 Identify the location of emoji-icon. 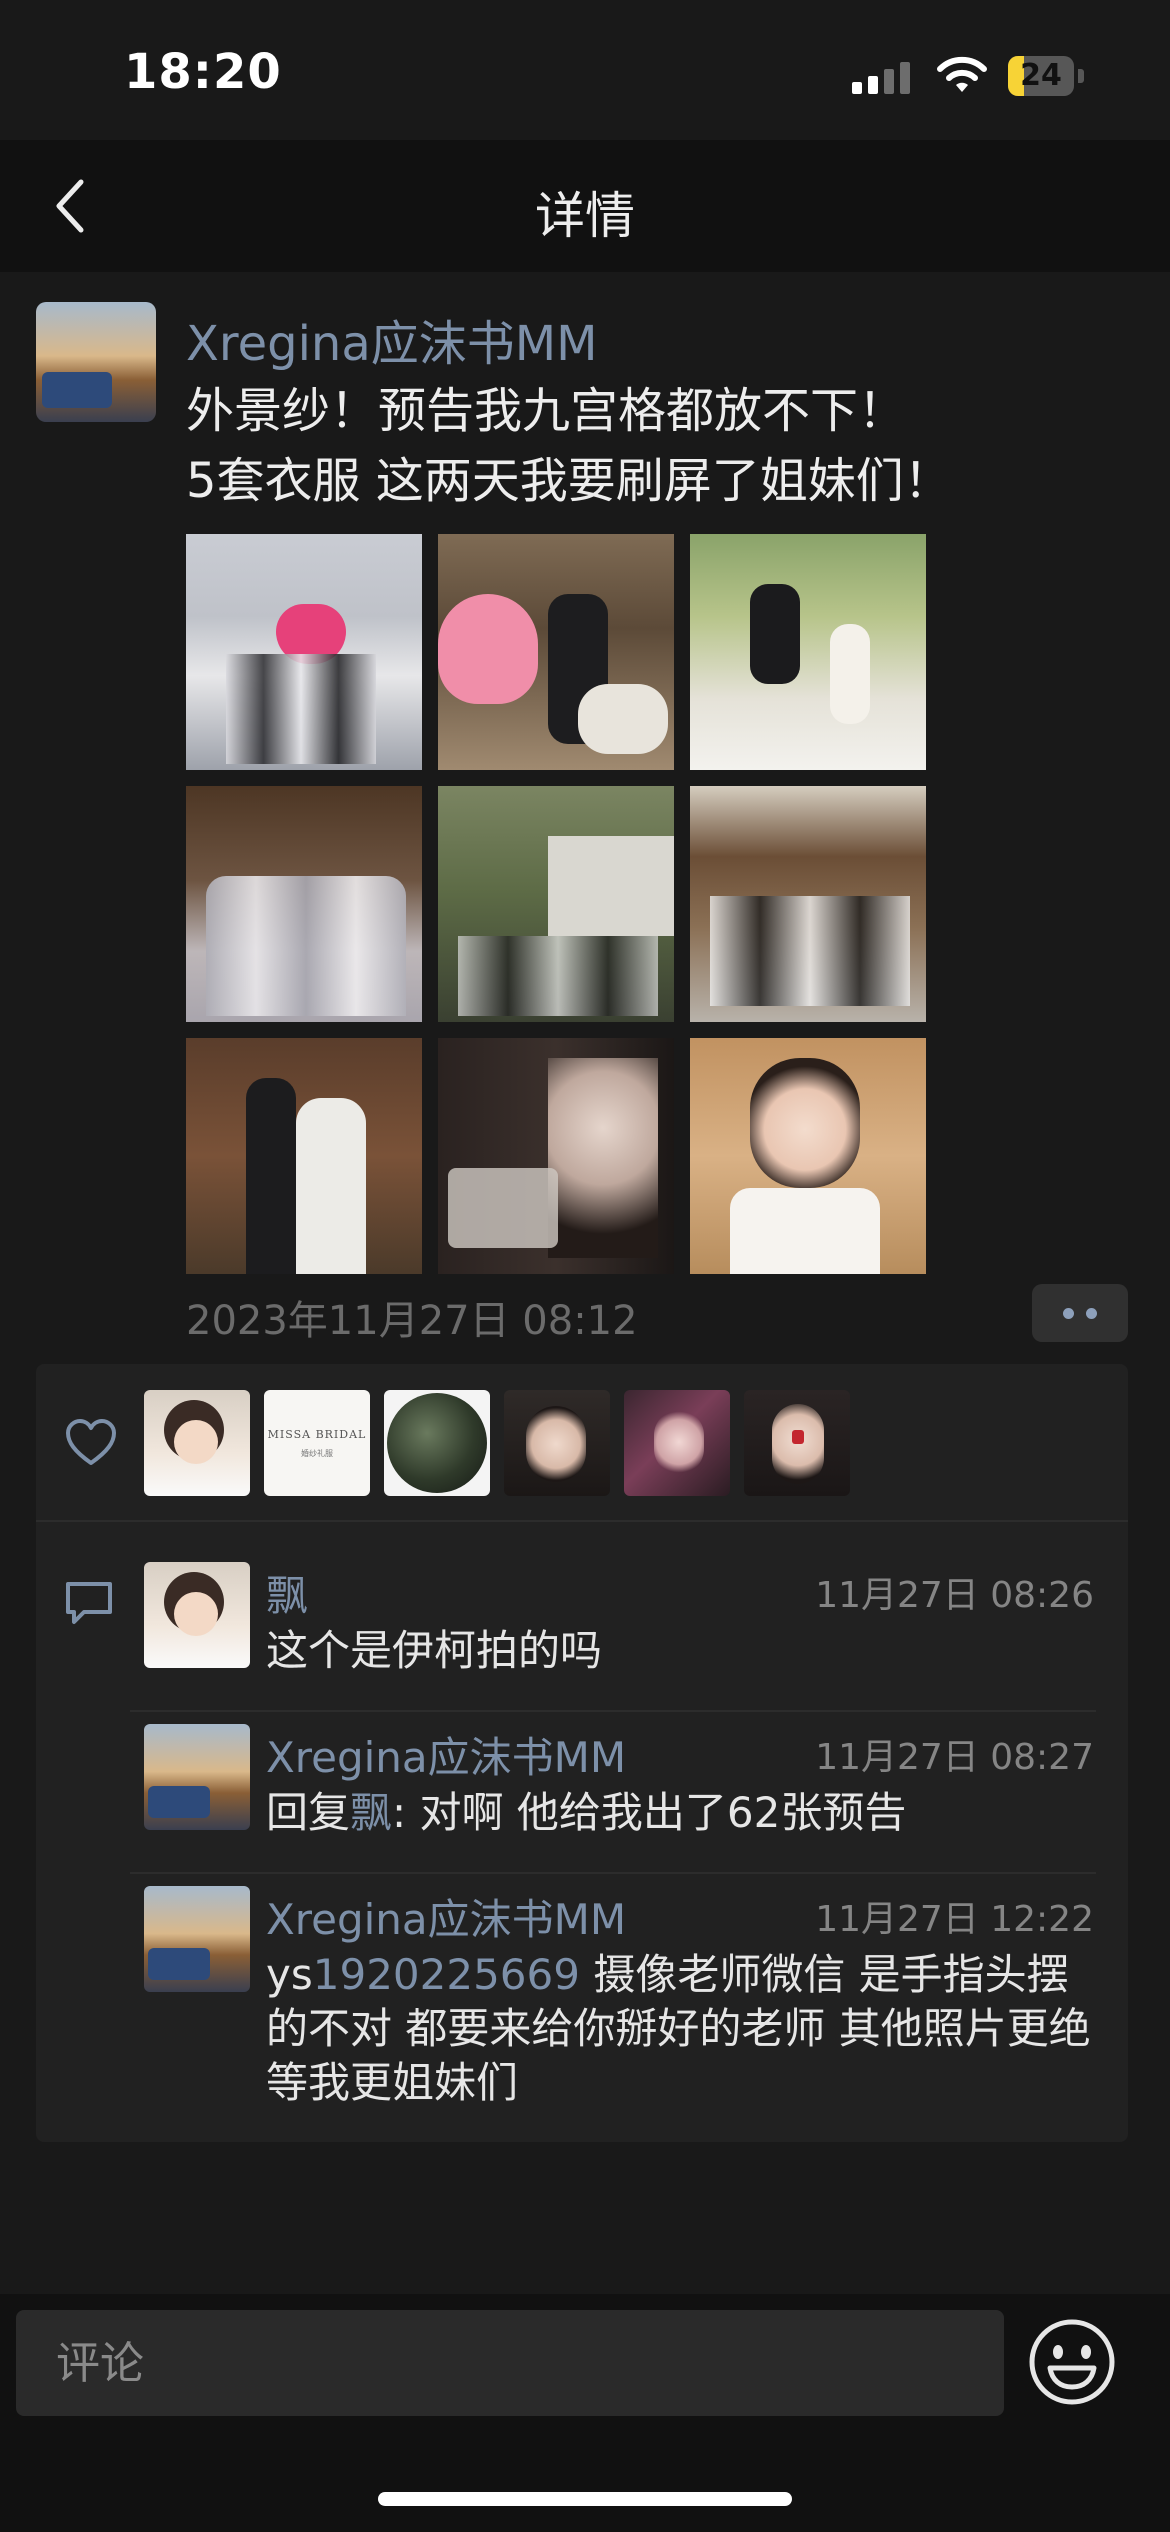
(1072, 2362).